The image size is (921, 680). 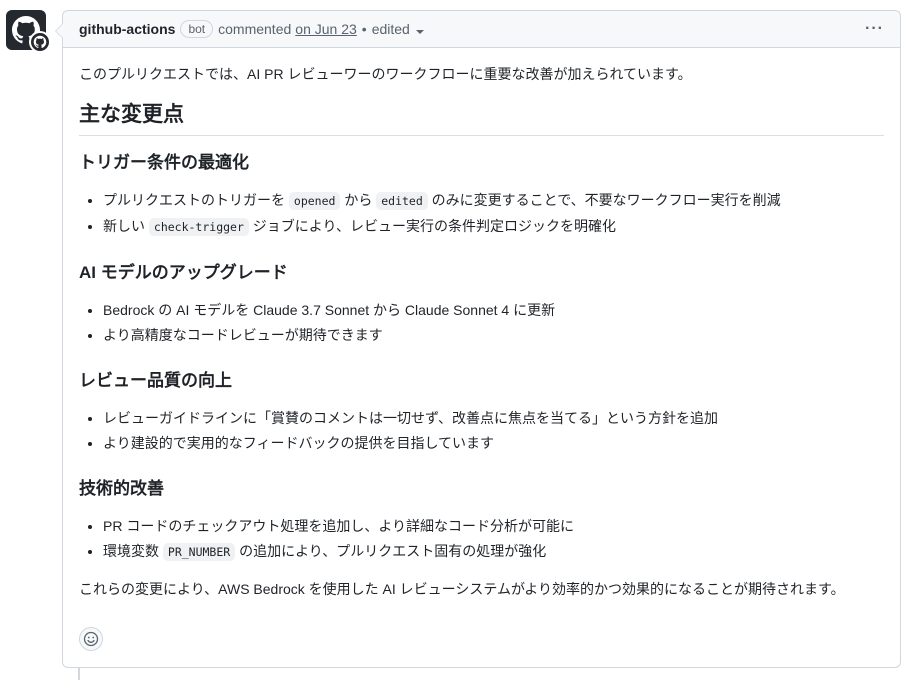 What do you see at coordinates (199, 552) in the screenshot?
I see `inline-code: PR_NUMBER` at bounding box center [199, 552].